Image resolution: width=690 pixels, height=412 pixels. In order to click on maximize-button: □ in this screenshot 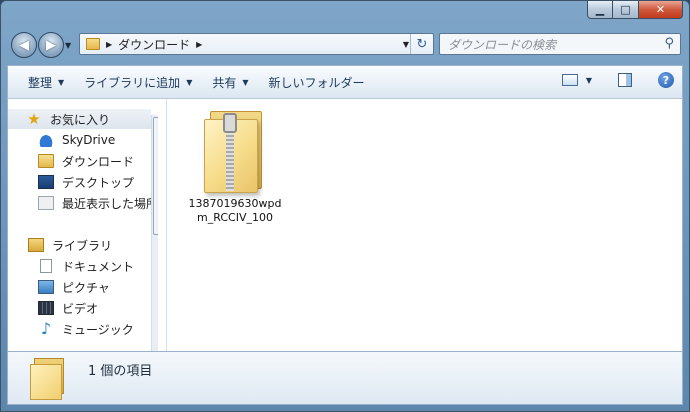, I will do `click(626, 10)`.